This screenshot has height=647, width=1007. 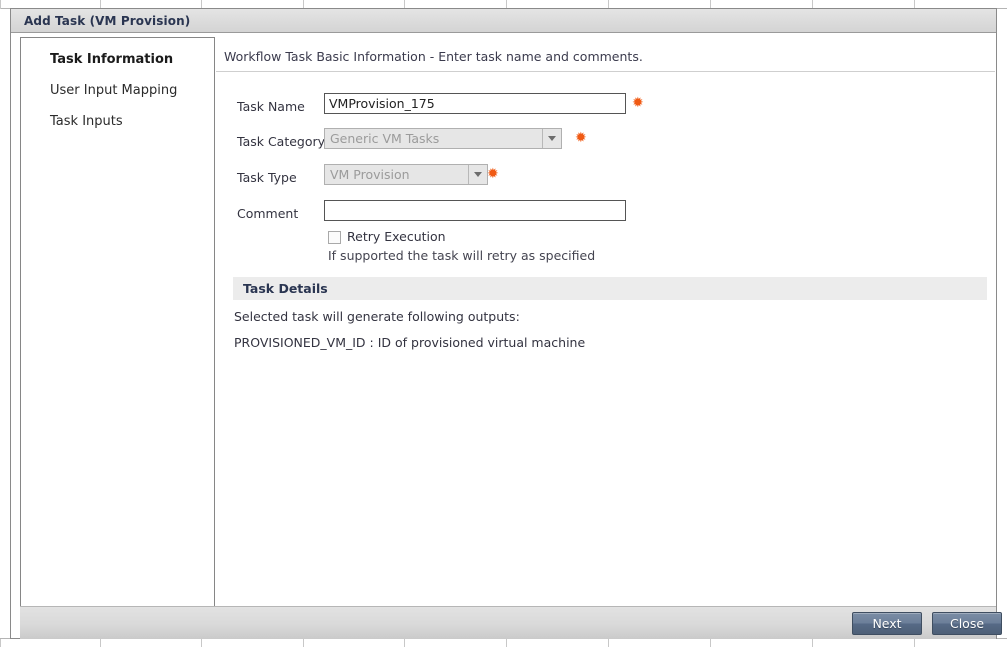 I want to click on sidebar-item-user-input-mapping: User Input Mapping, so click(x=113, y=90).